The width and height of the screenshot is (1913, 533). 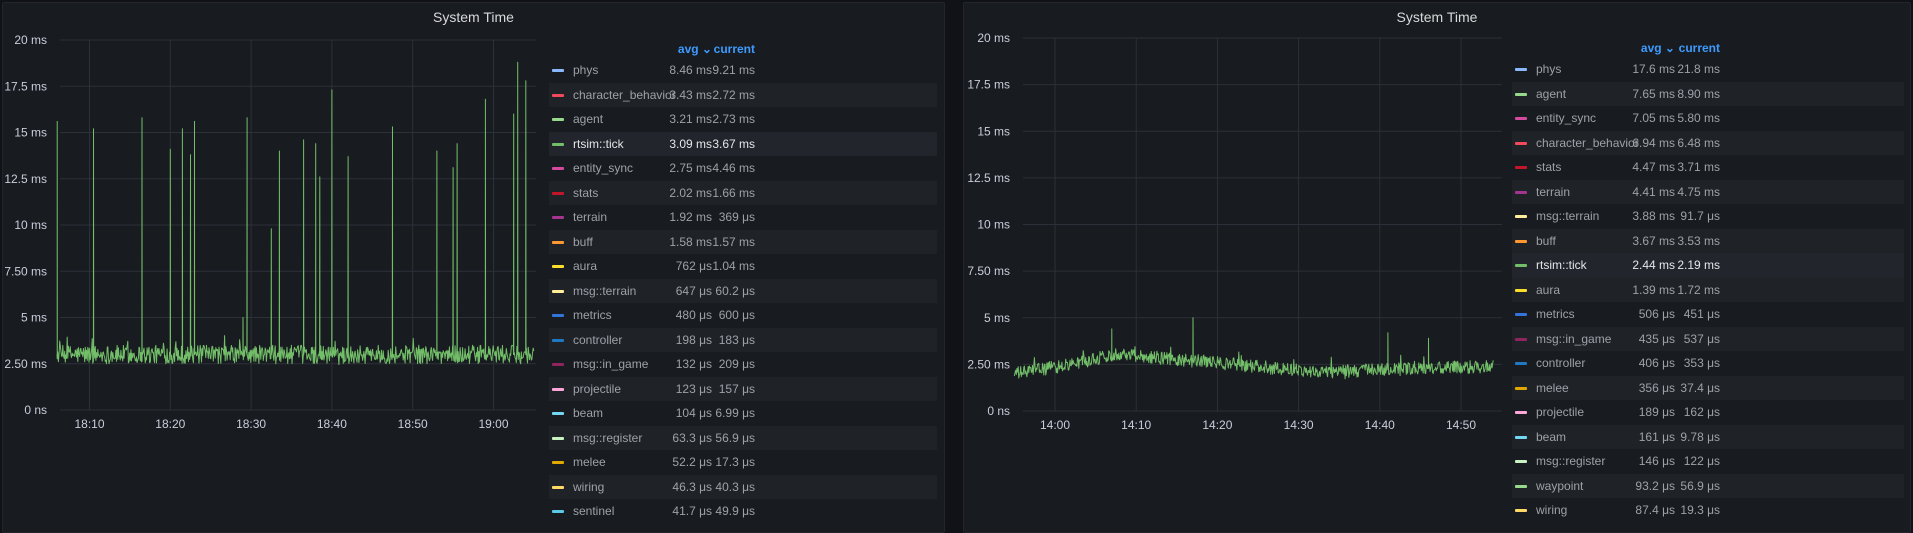 I want to click on legend-row: phys 17.6 ms 21.8 ms, so click(x=1708, y=69).